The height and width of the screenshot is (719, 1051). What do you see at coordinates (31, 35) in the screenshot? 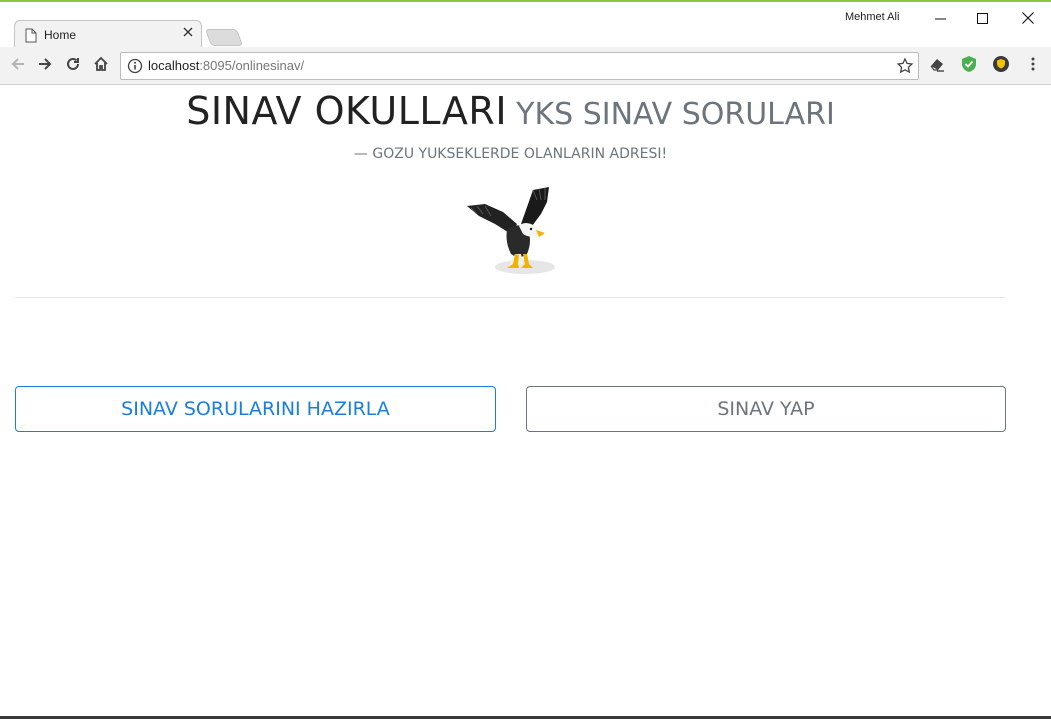
I see `page-icon` at bounding box center [31, 35].